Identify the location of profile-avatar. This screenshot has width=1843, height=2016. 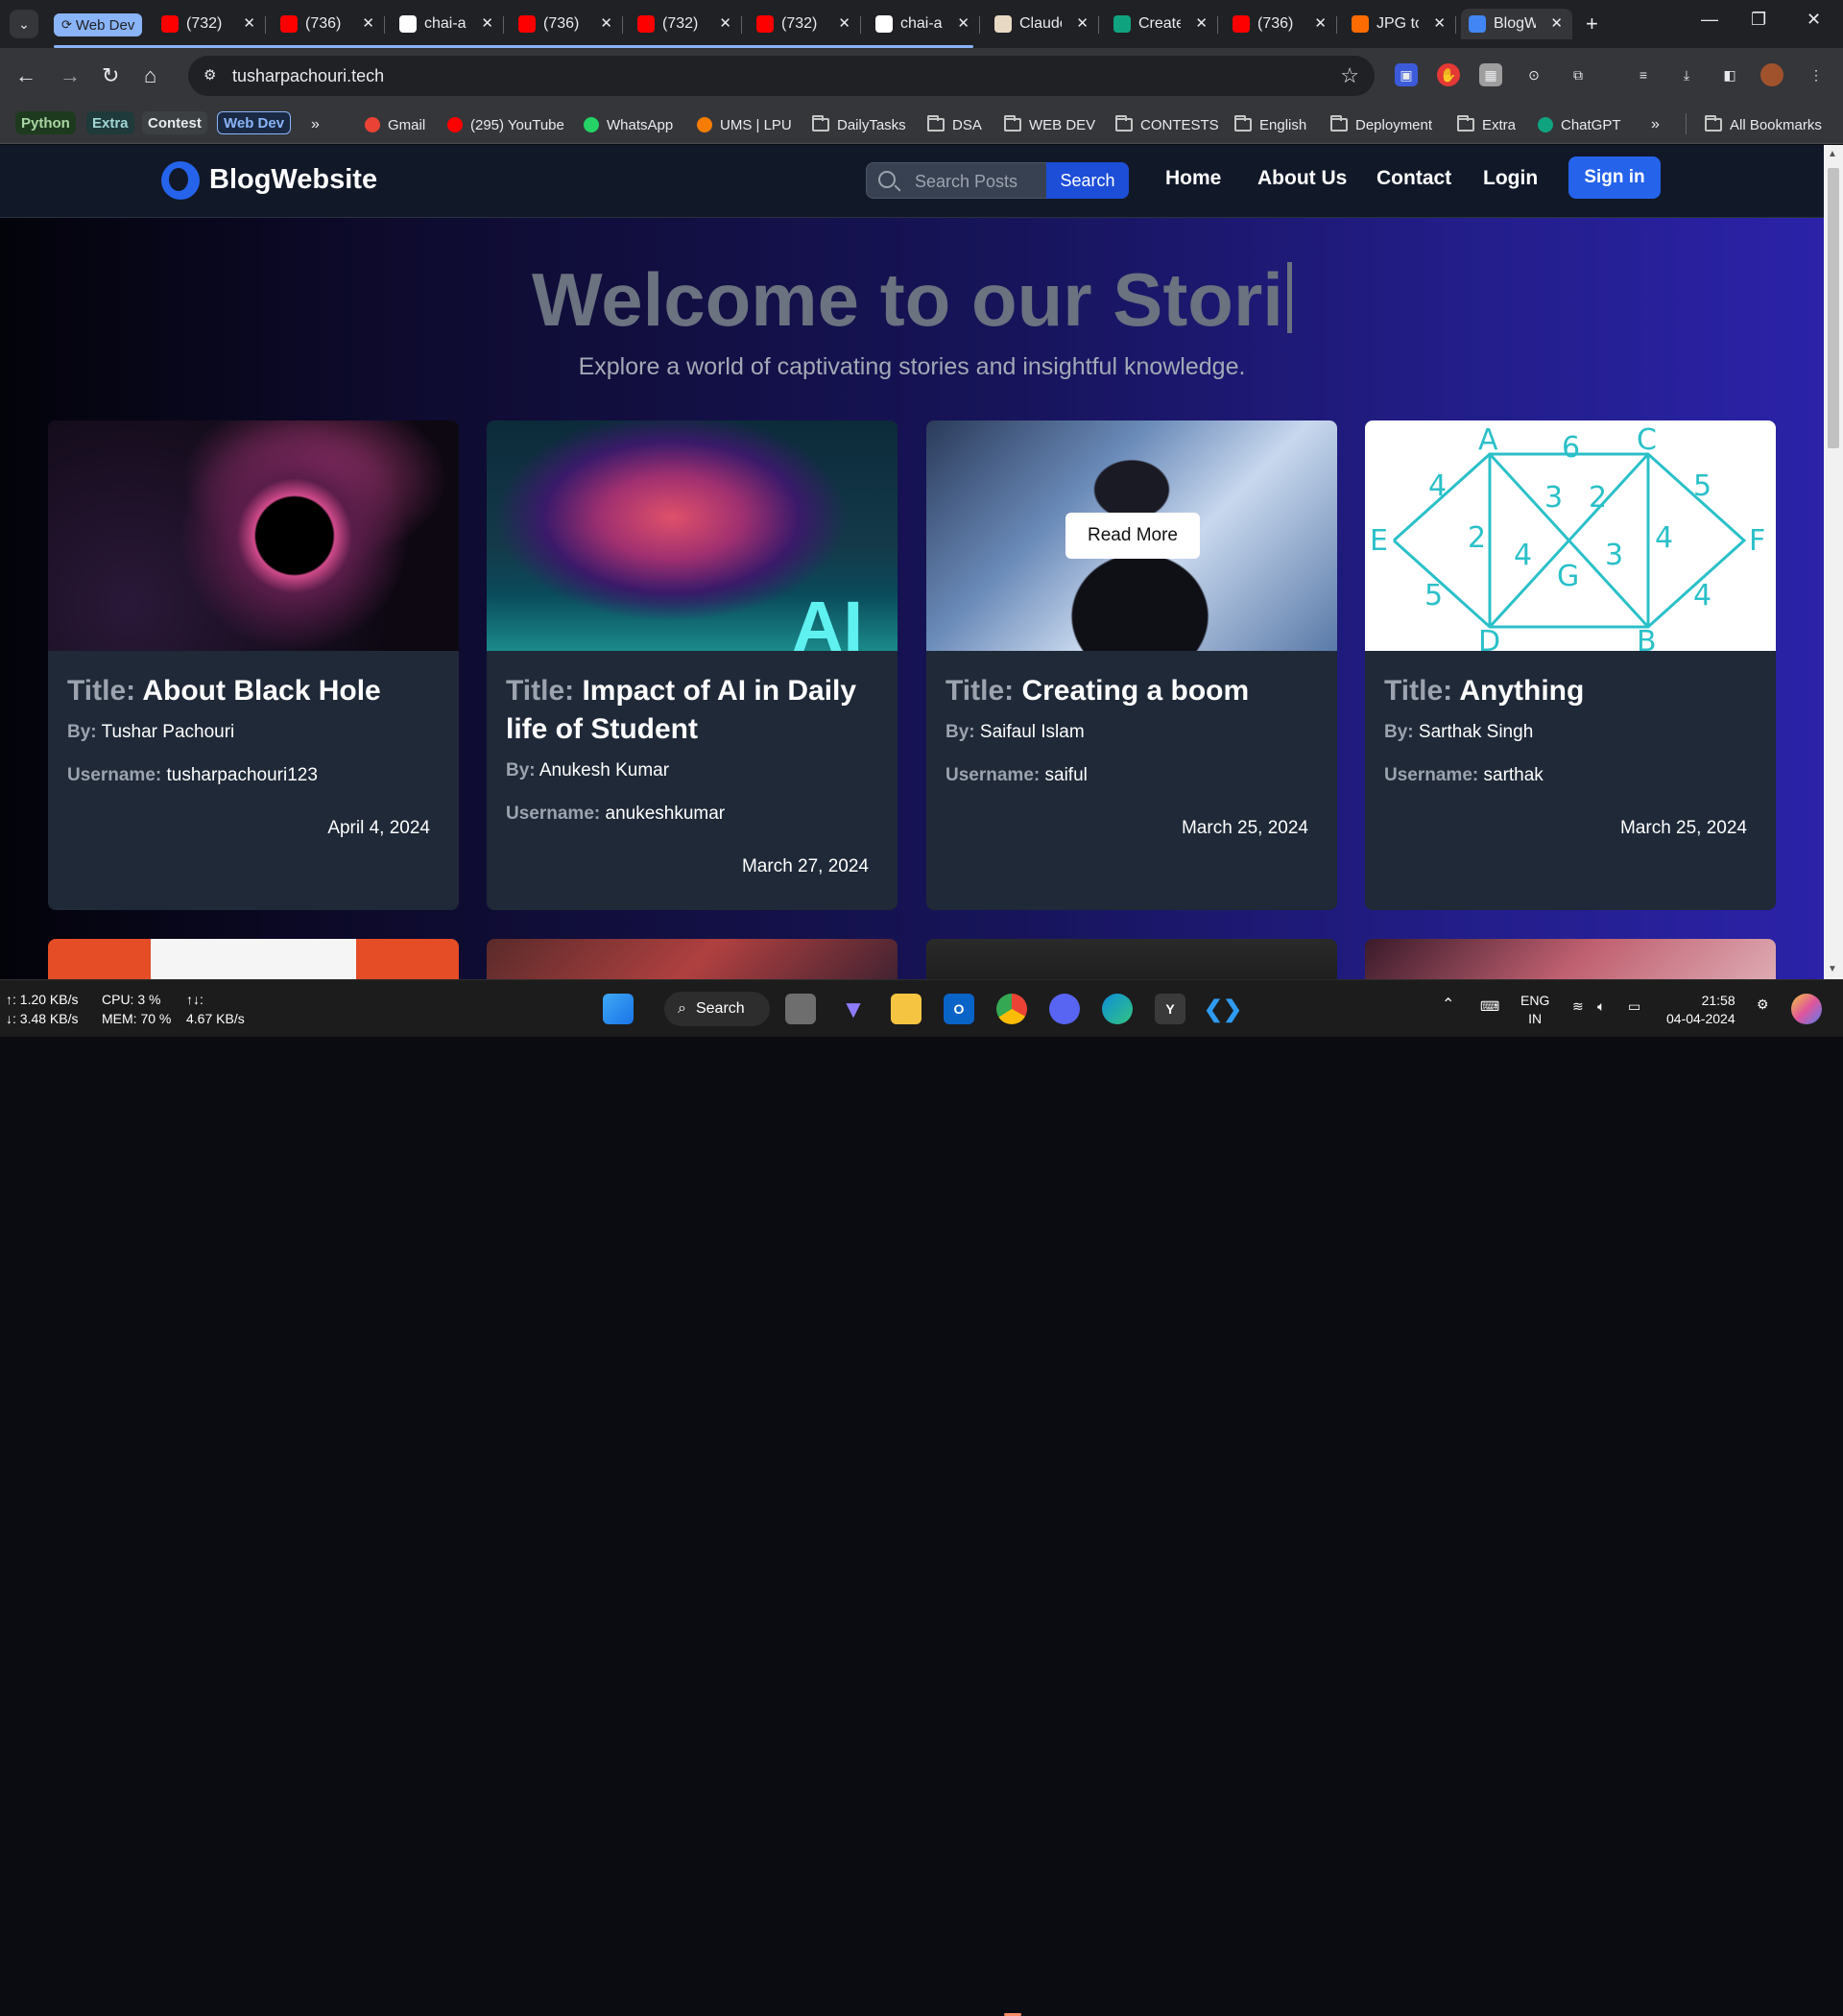
(1771, 74).